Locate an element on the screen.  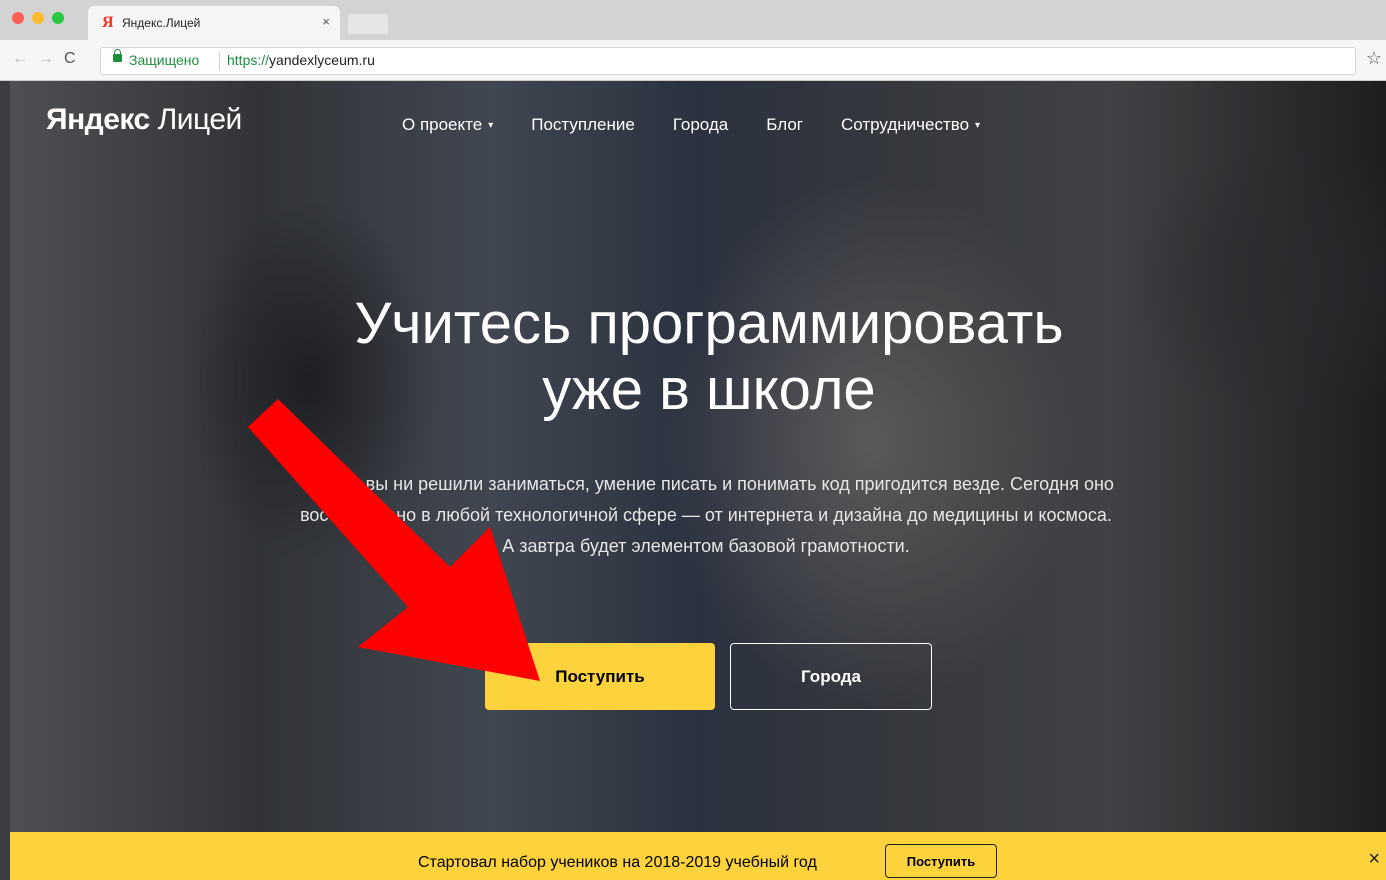
forward-arrow-icon: → is located at coordinates (46, 59).